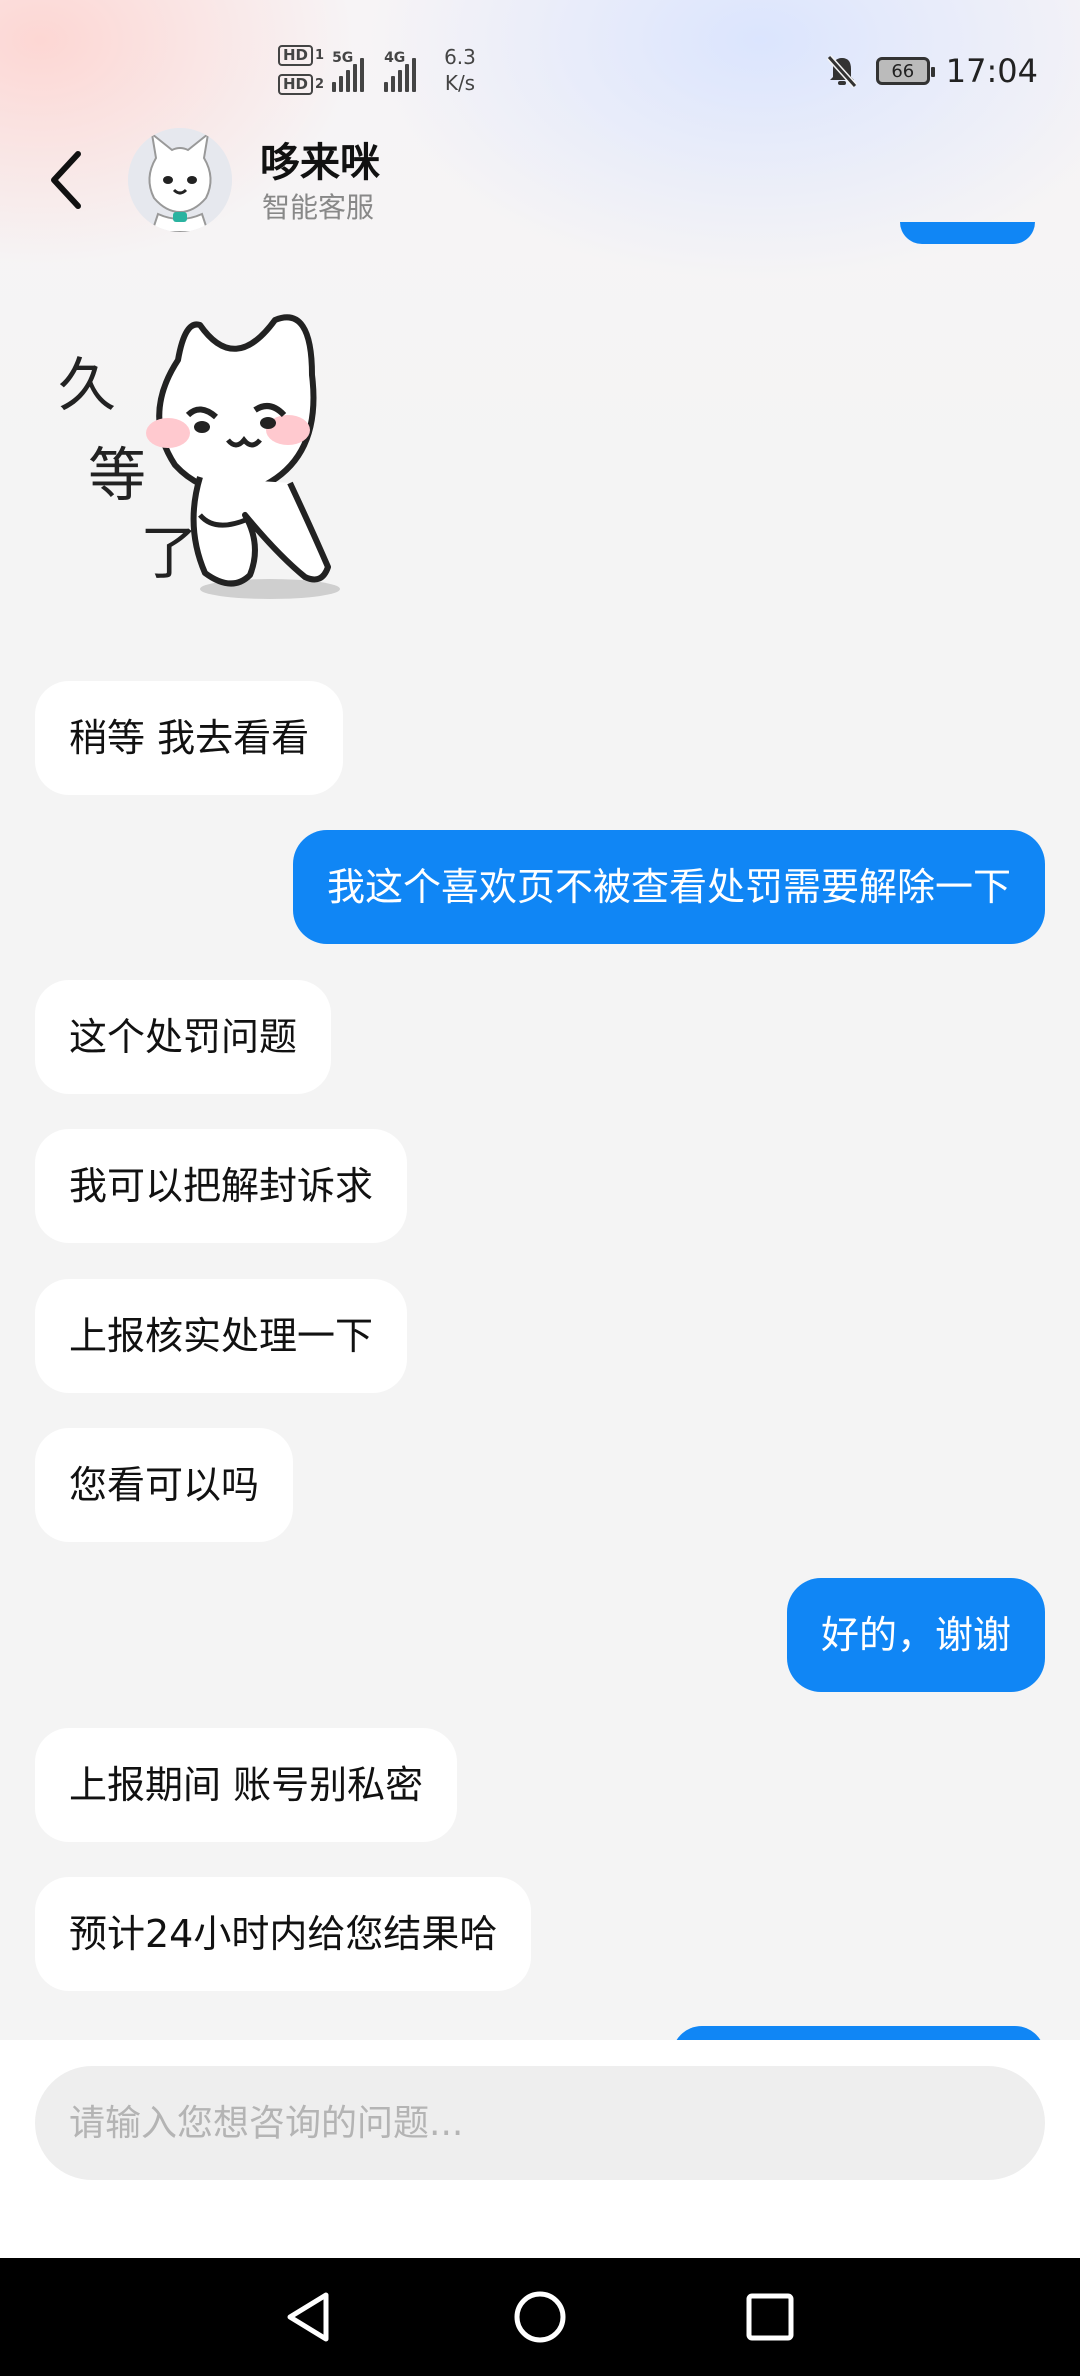 The height and width of the screenshot is (2376, 1080). I want to click on message-bubble-out: 好的，谢谢, so click(915, 1635).